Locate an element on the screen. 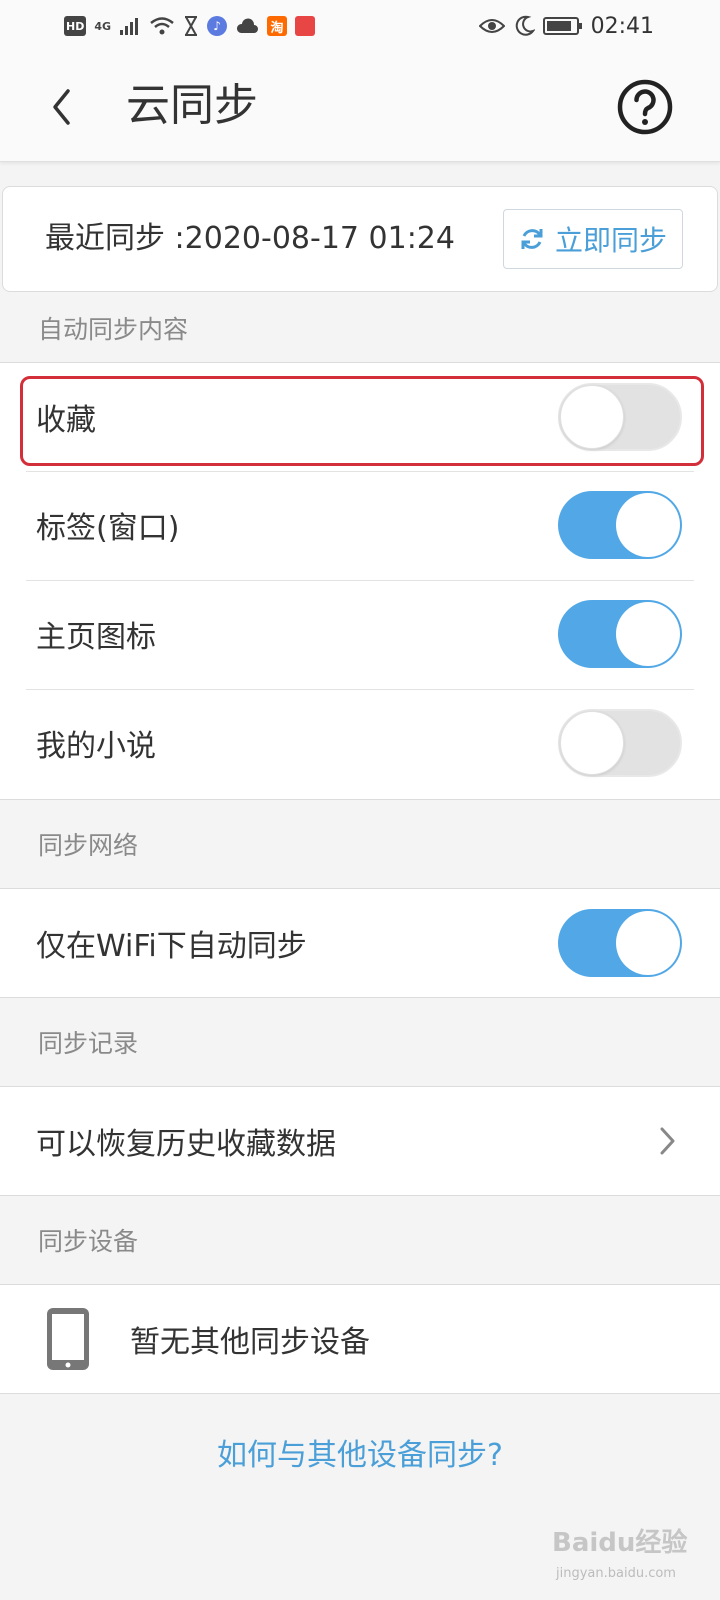  music-icon: ♪ is located at coordinates (217, 26).